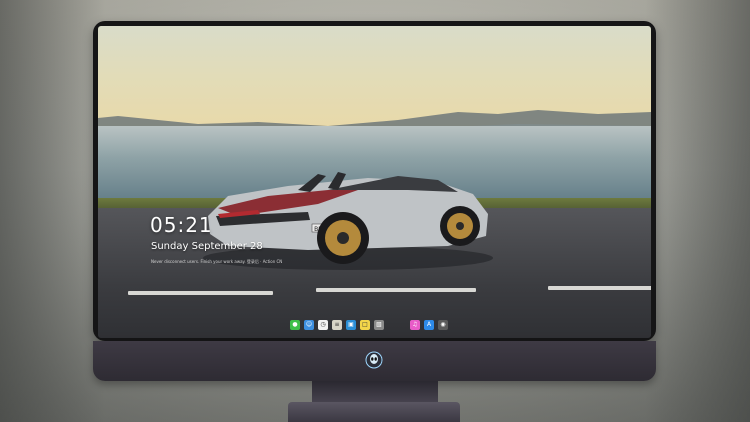  Describe the element at coordinates (207, 246) in the screenshot. I see `lock-screen-date: Sunday September 28` at that location.